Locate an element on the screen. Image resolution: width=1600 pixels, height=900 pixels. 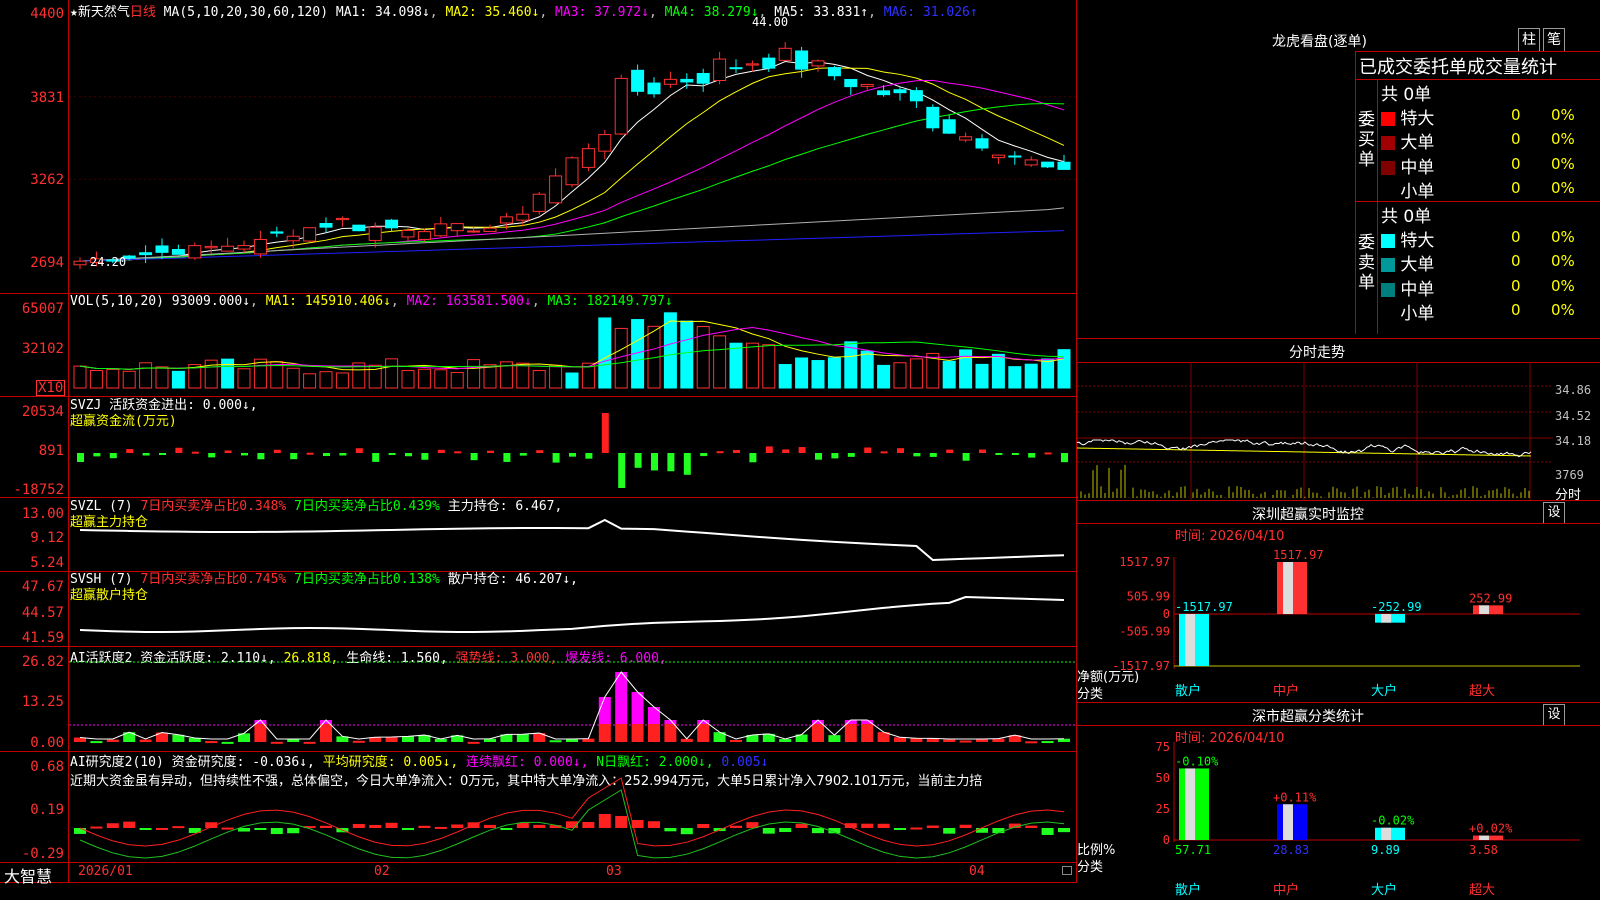
intraday-axis-label: 34.52 is located at coordinates (1573, 416).